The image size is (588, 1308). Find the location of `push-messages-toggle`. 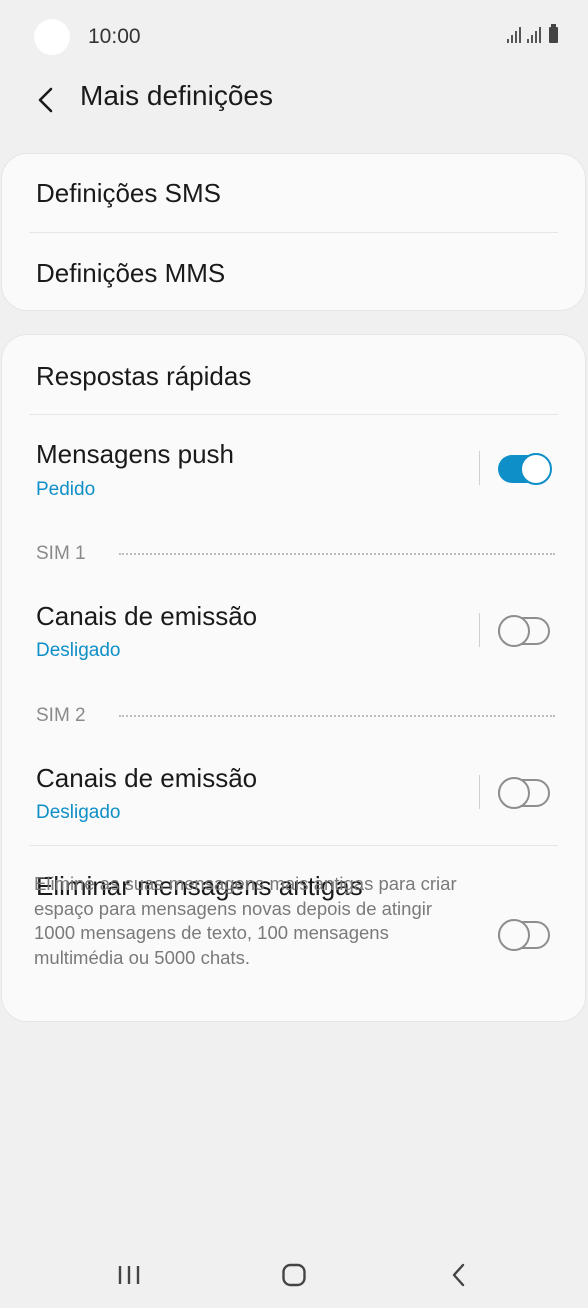

push-messages-toggle is located at coordinates (525, 469).